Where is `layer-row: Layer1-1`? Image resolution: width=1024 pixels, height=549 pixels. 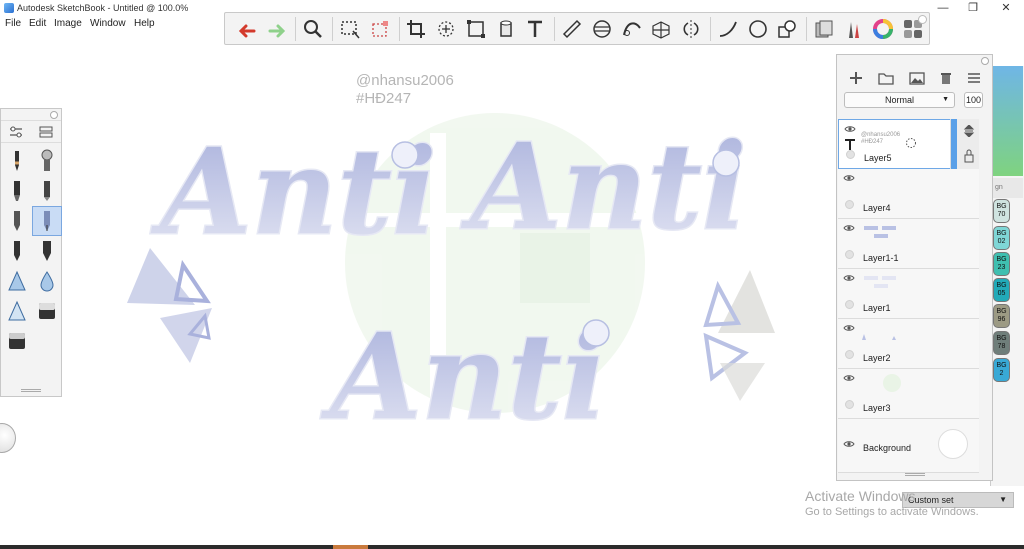 layer-row: Layer1-1 is located at coordinates (908, 244).